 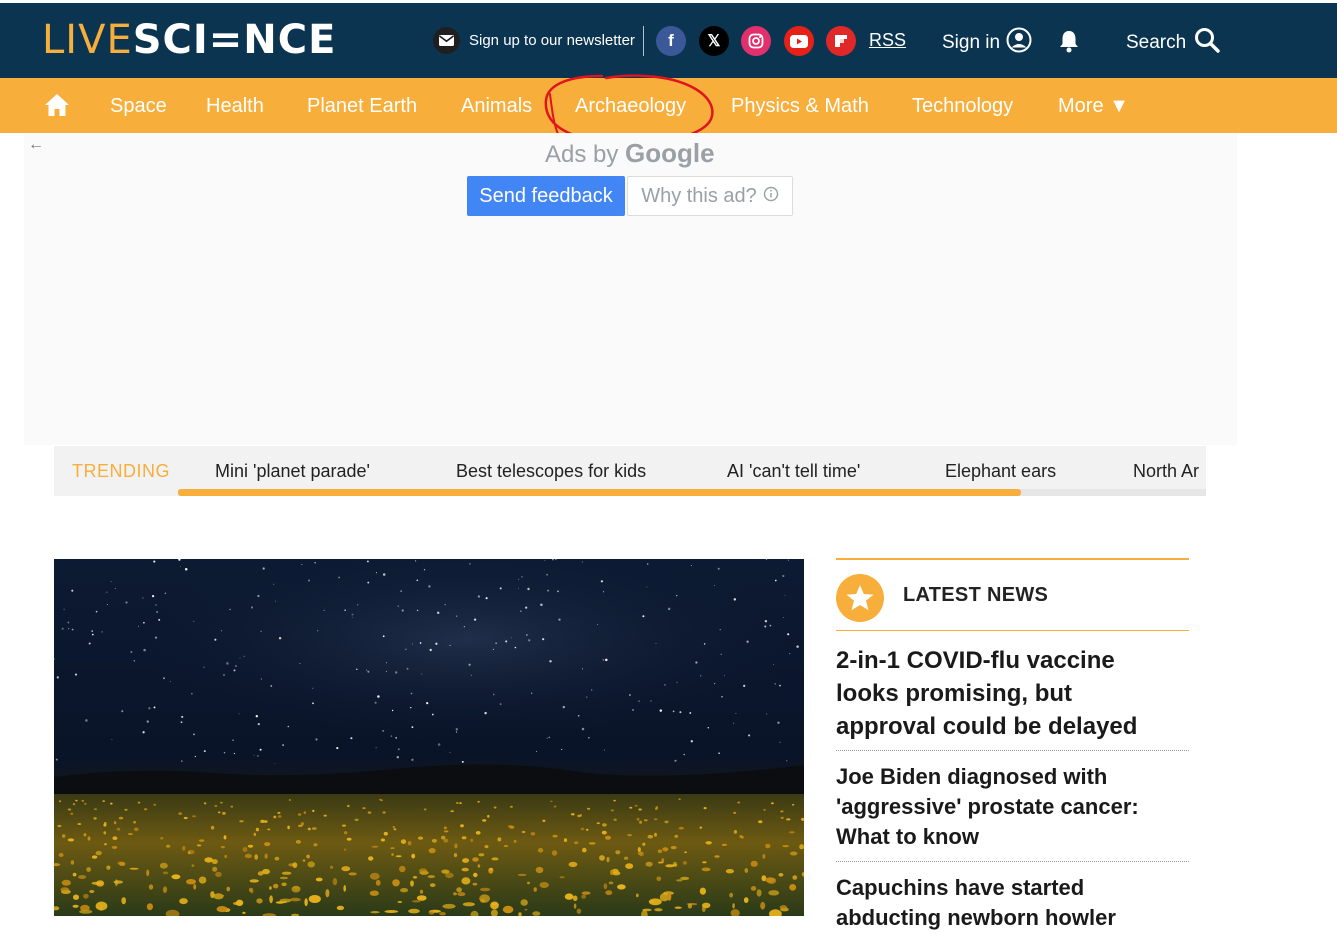 What do you see at coordinates (1093, 106) in the screenshot?
I see `nav-more: More ▼` at bounding box center [1093, 106].